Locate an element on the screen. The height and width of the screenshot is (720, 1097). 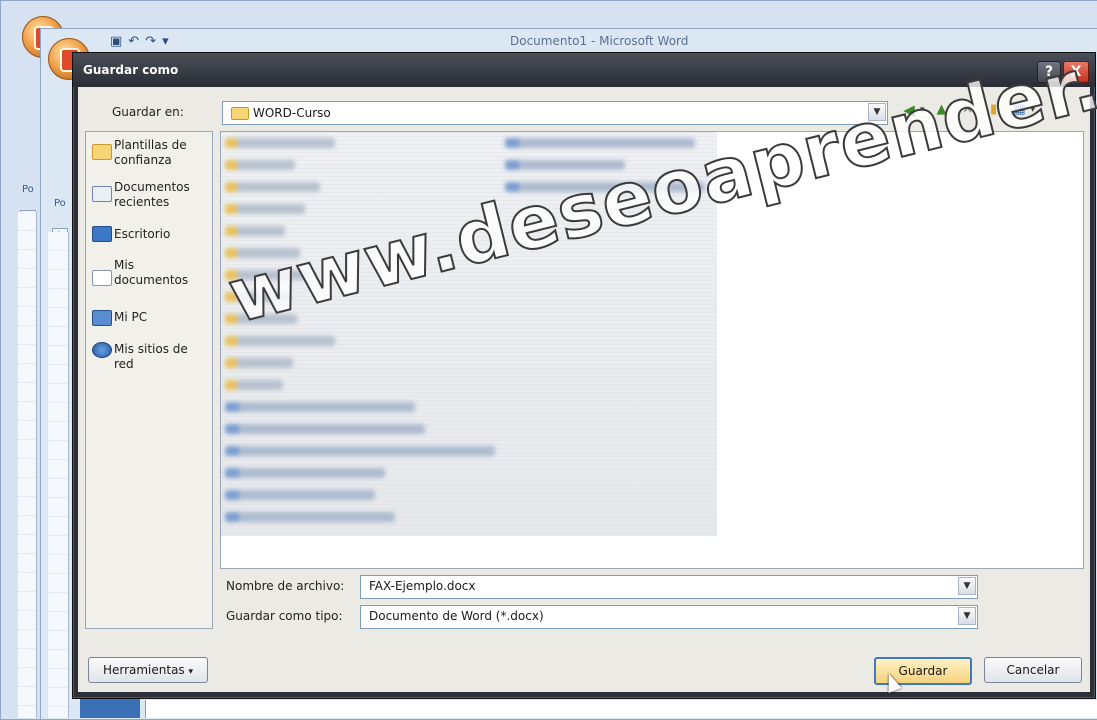
document-page is located at coordinates (621, 709).